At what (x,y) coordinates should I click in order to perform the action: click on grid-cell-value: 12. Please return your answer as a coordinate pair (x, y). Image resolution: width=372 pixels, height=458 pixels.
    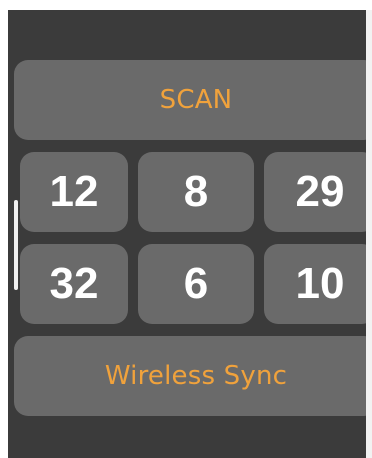
    Looking at the image, I should click on (74, 191).